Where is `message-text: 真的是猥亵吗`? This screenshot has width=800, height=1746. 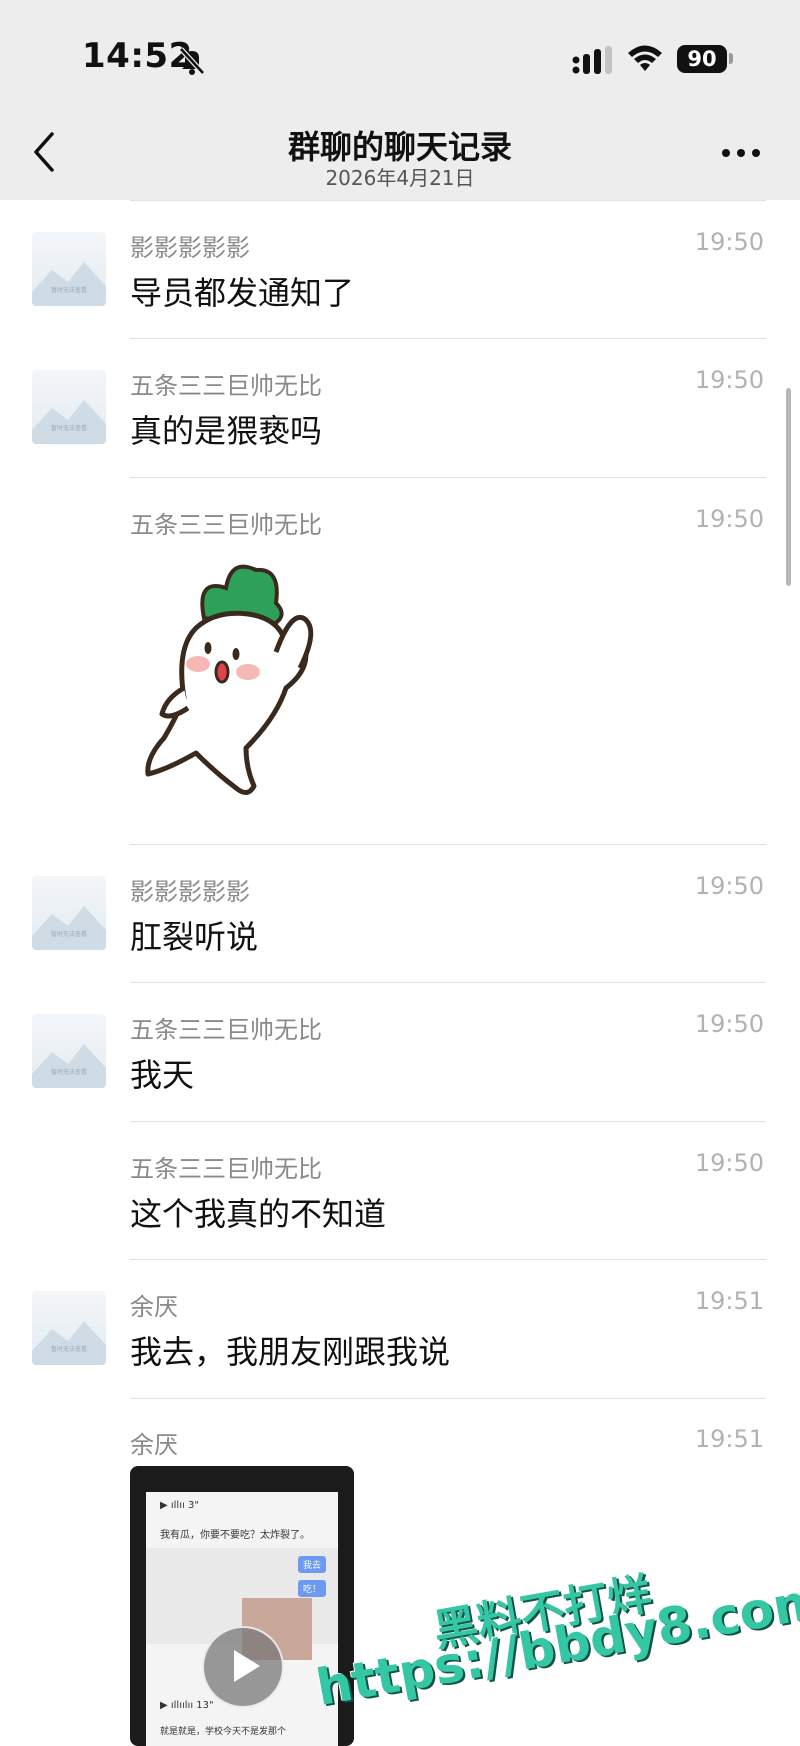 message-text: 真的是猥亵吗 is located at coordinates (226, 431).